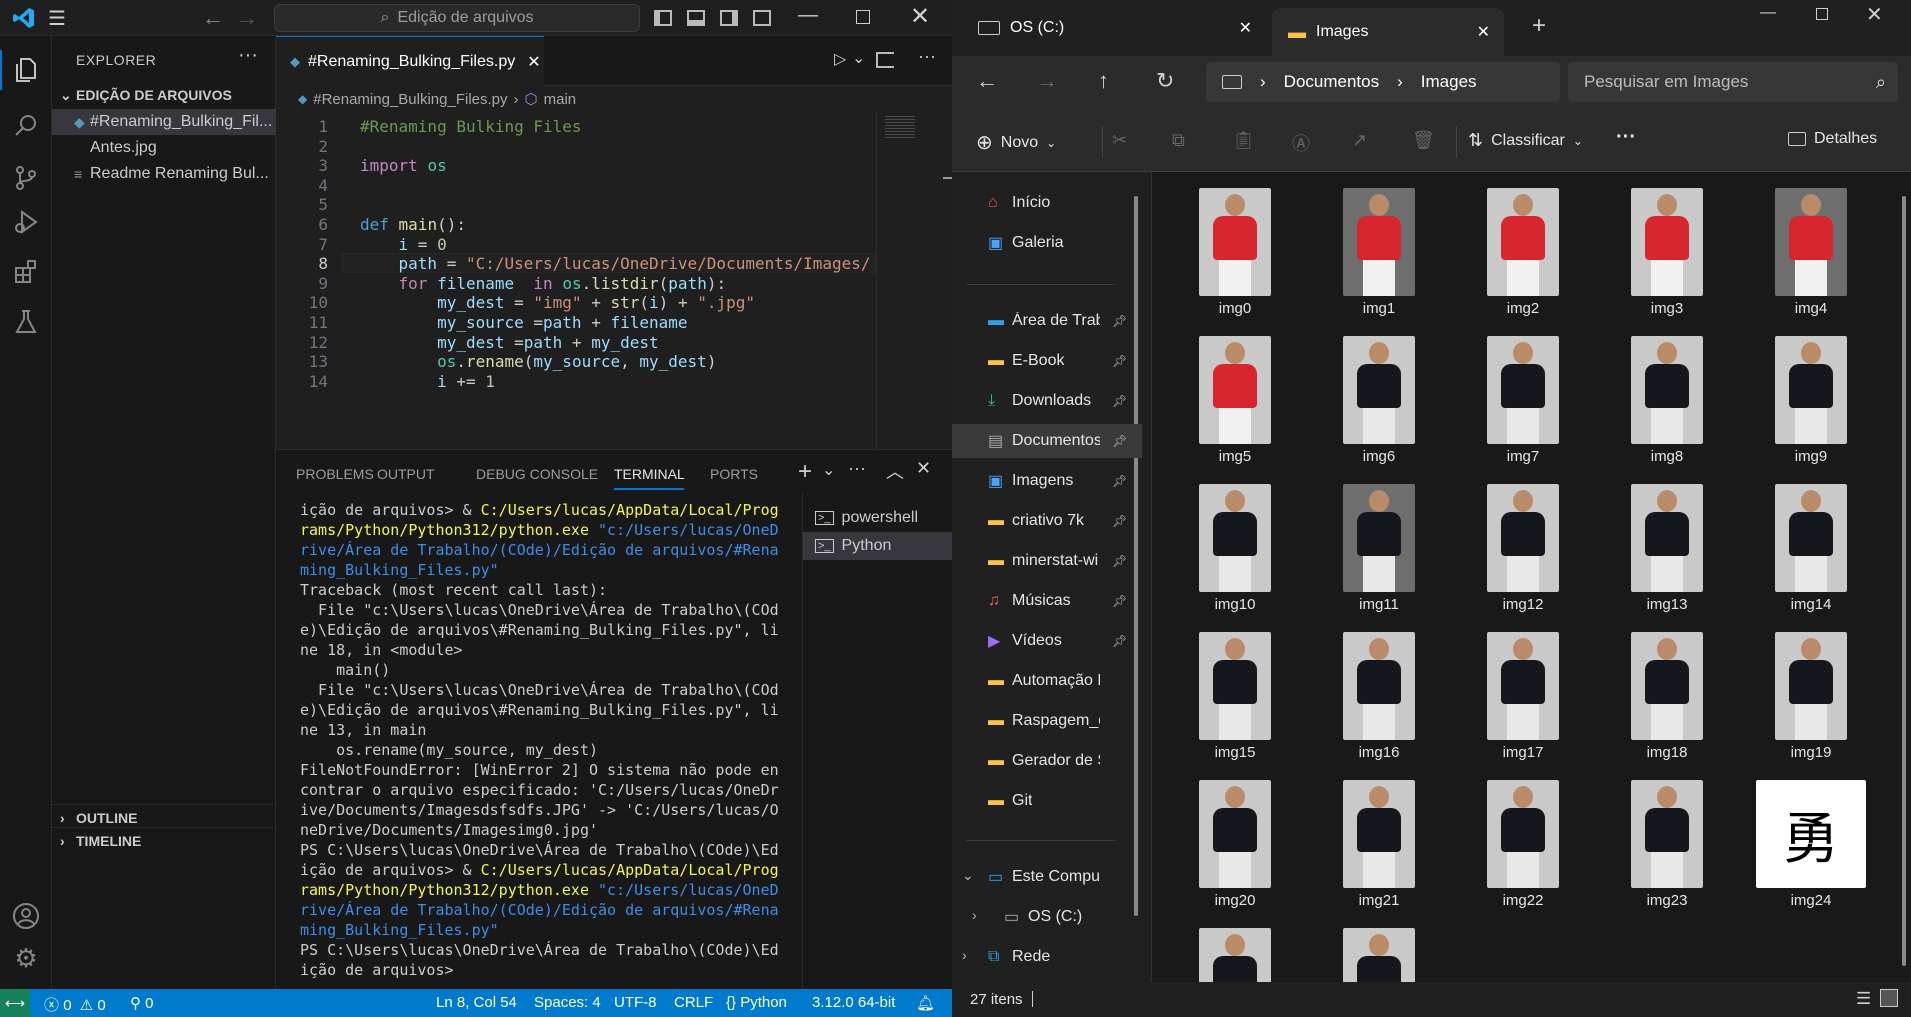 Image resolution: width=1911 pixels, height=1017 pixels. I want to click on nav-item: ▤ Documentos 📌︎, so click(1047, 441).